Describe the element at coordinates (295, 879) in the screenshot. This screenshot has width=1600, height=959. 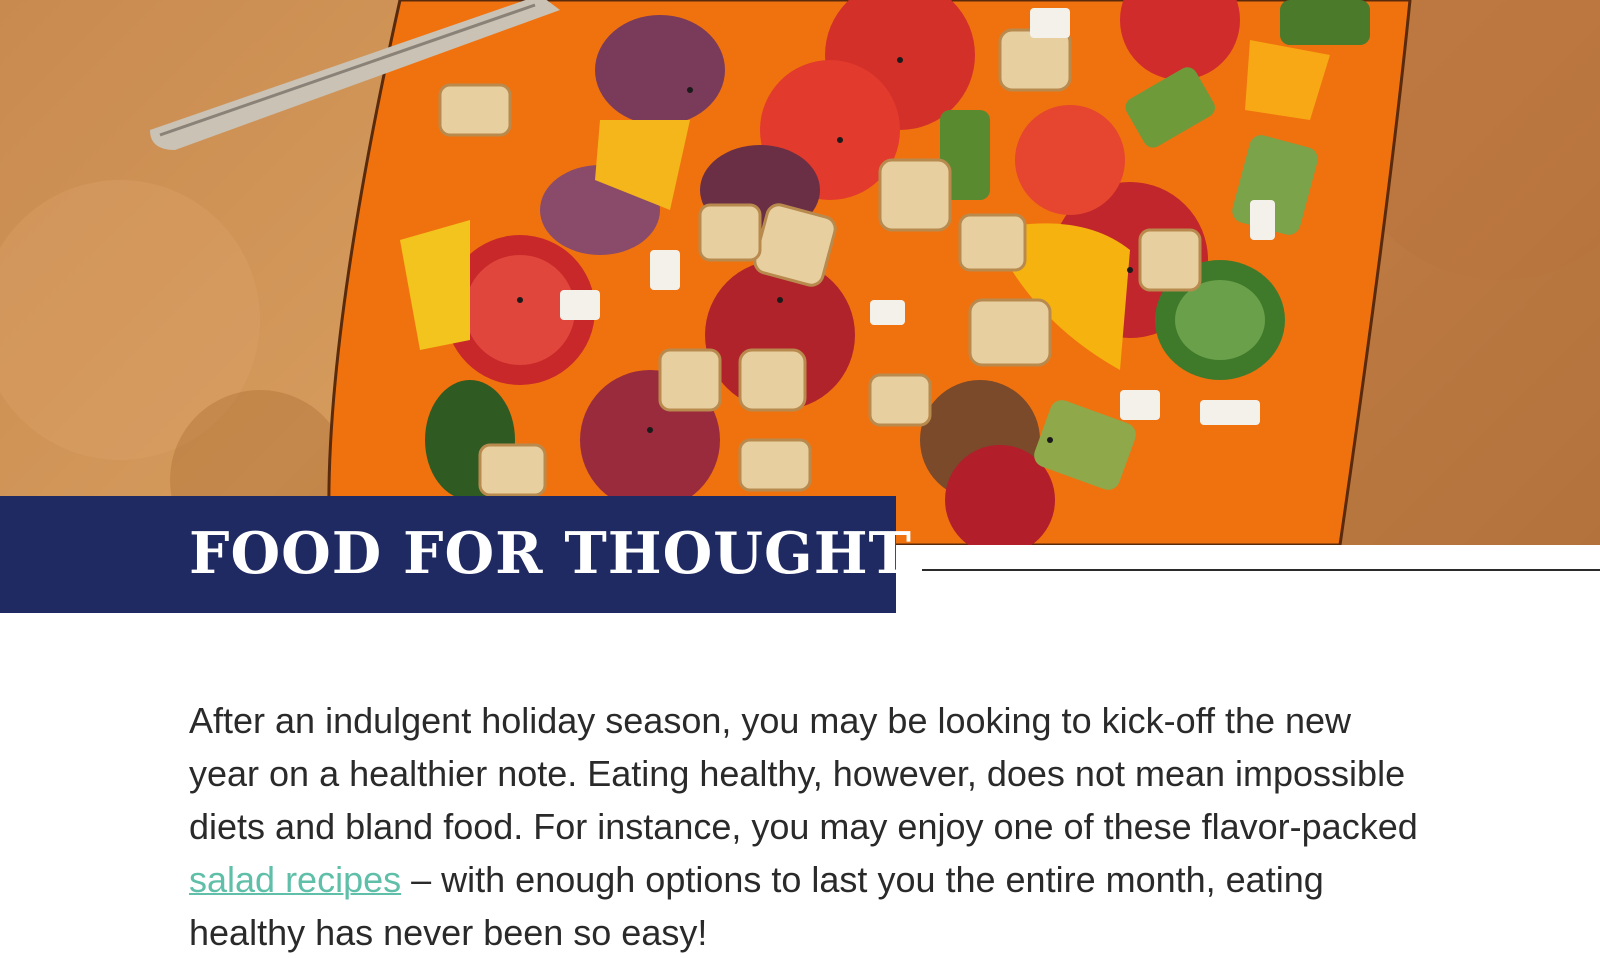
I see `salad-recipes-link: salad recipes` at that location.